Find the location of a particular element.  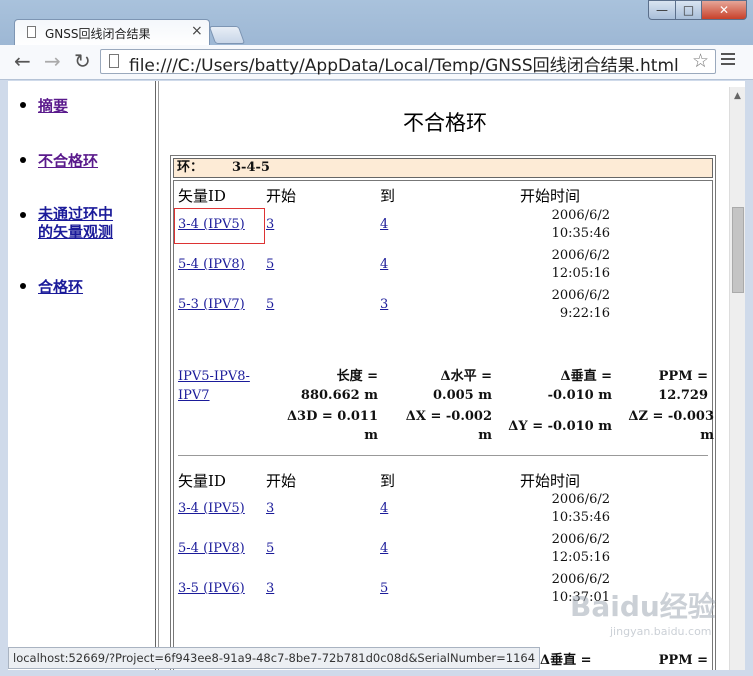

baidu-watermark: Baidu经验 jingyan.baidu.com is located at coordinates (645, 612).